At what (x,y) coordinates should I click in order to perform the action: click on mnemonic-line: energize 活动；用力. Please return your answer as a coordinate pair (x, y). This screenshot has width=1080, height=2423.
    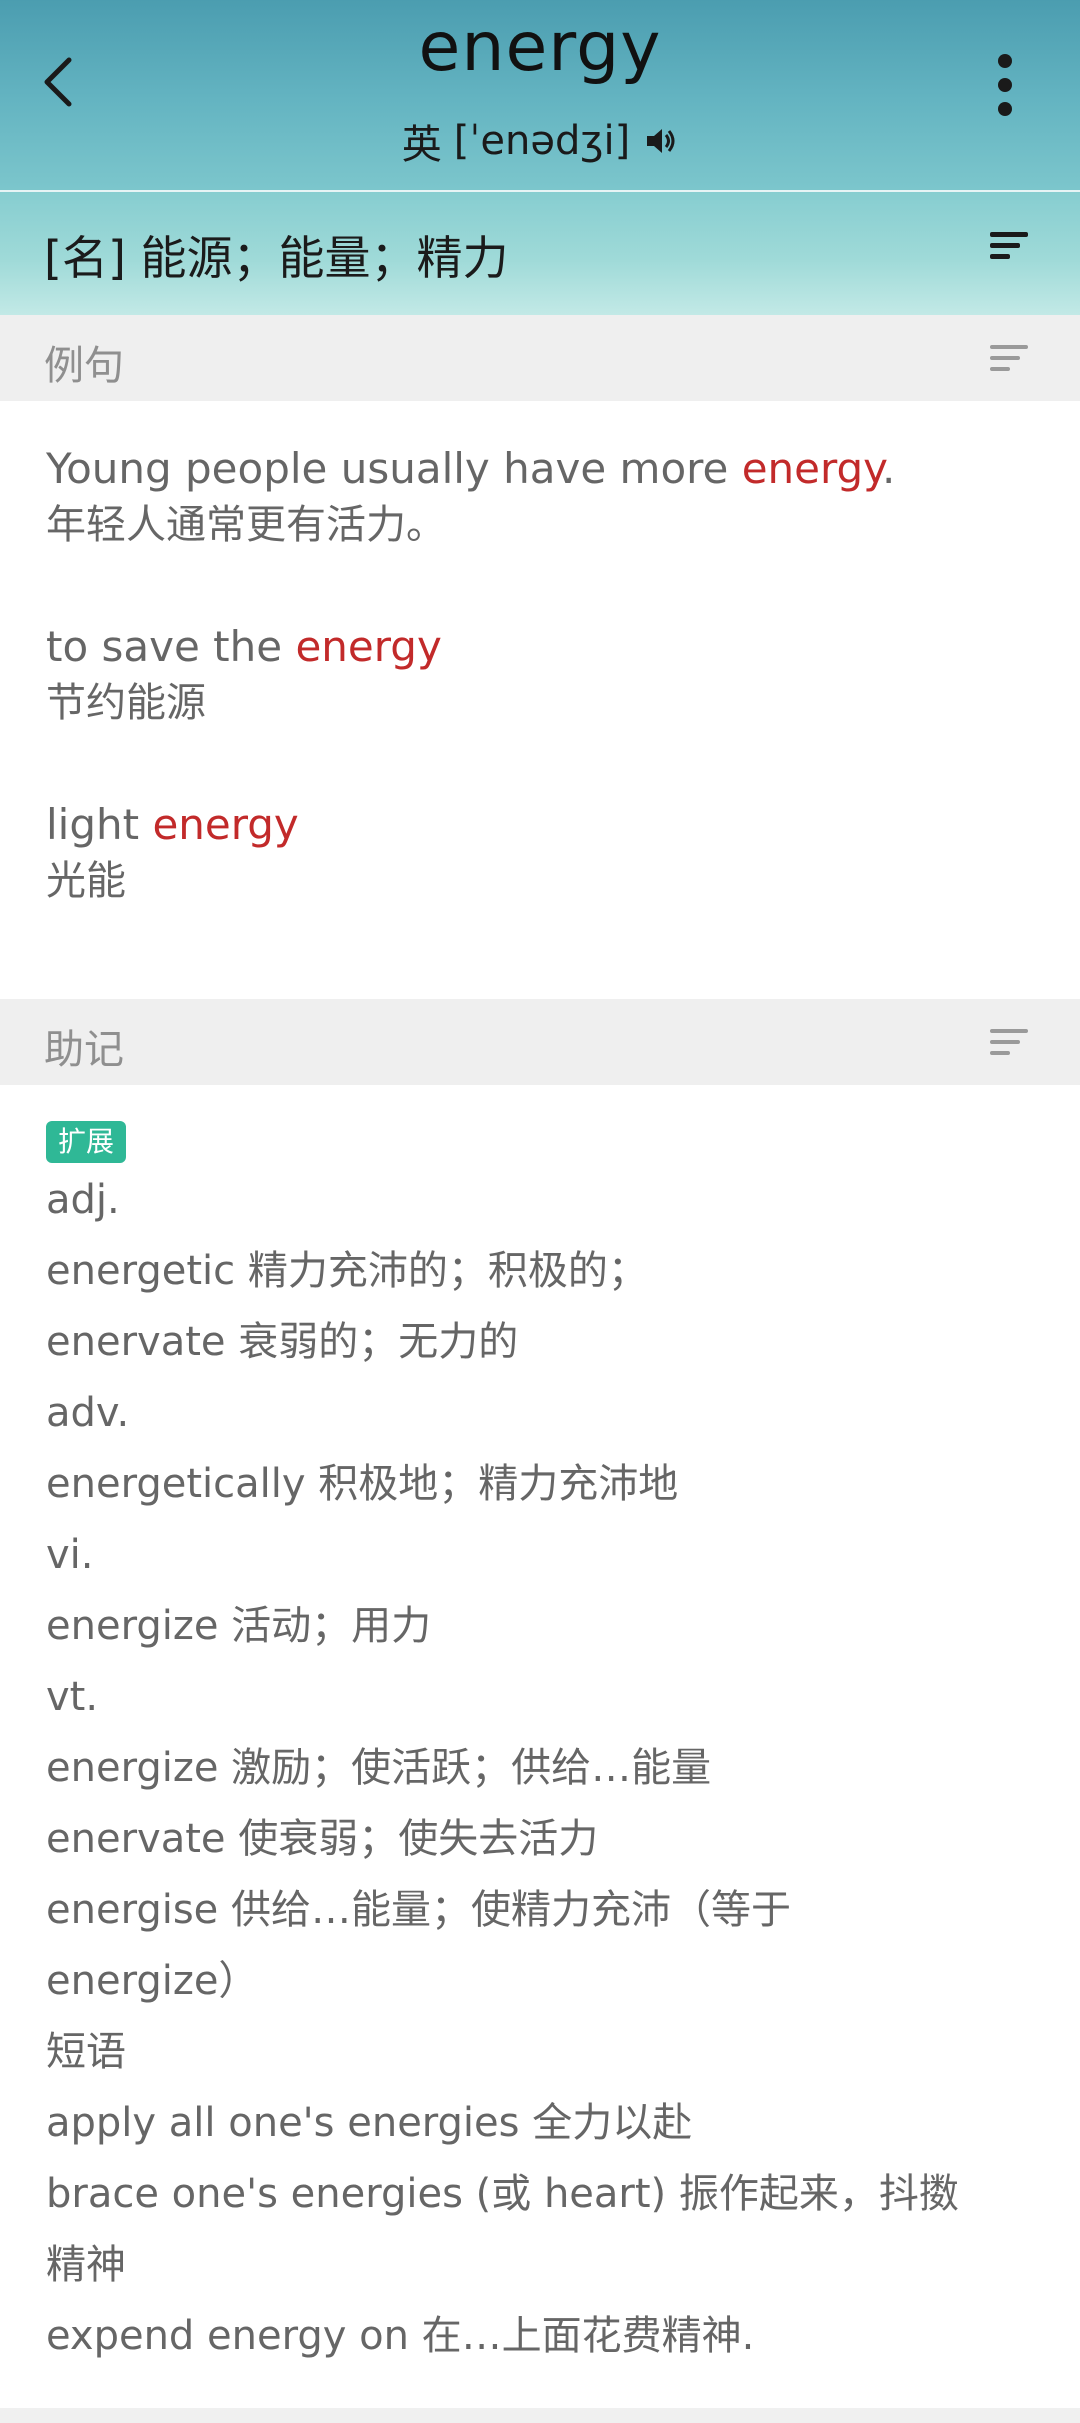
    Looking at the image, I should click on (239, 1626).